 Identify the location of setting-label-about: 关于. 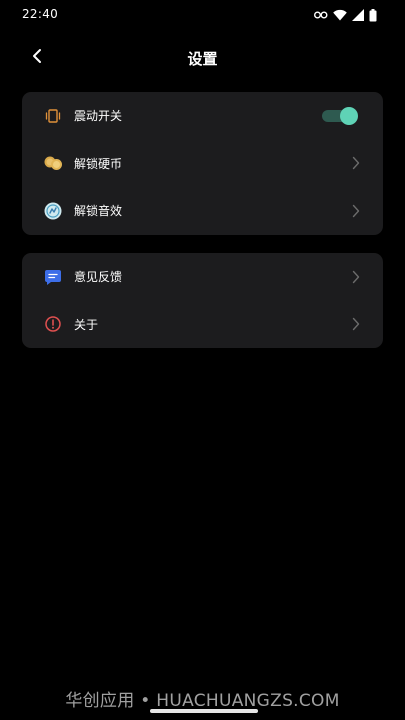
(86, 324).